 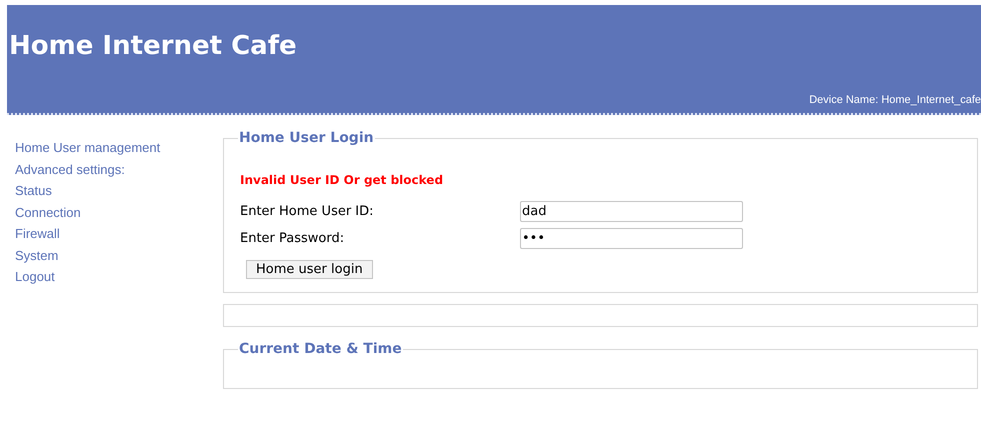 I want to click on site-title: Home Internet Cafe, so click(x=153, y=46).